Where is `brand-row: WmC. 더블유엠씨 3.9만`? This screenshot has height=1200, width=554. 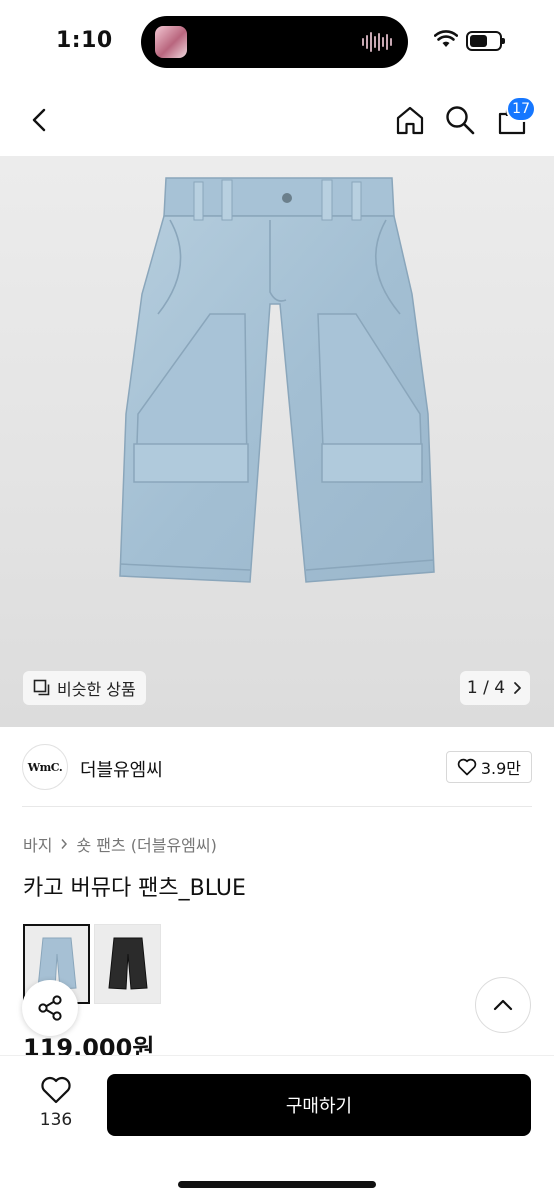 brand-row: WmC. 더블유엠씨 3.9만 is located at coordinates (277, 767).